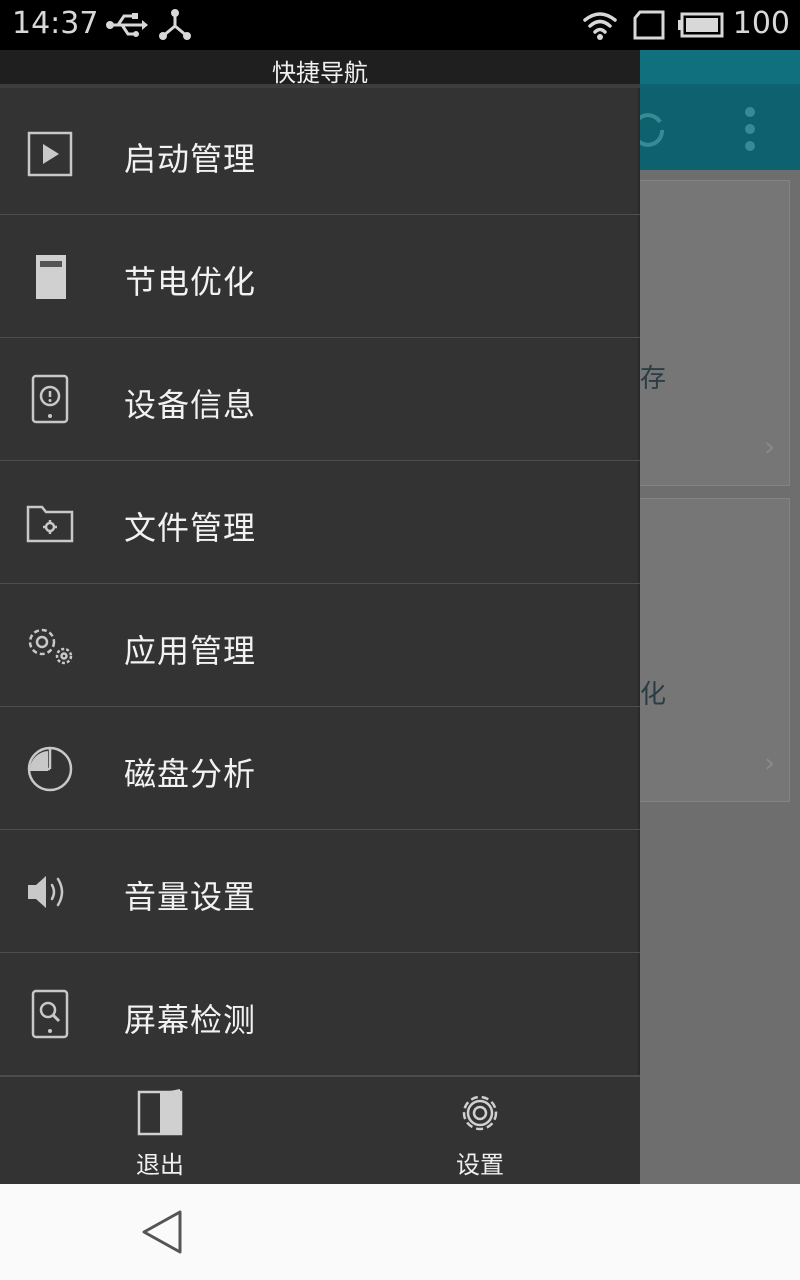  What do you see at coordinates (320, 768) in the screenshot?
I see `menu-item-disk-analysis: 磁盘分析` at bounding box center [320, 768].